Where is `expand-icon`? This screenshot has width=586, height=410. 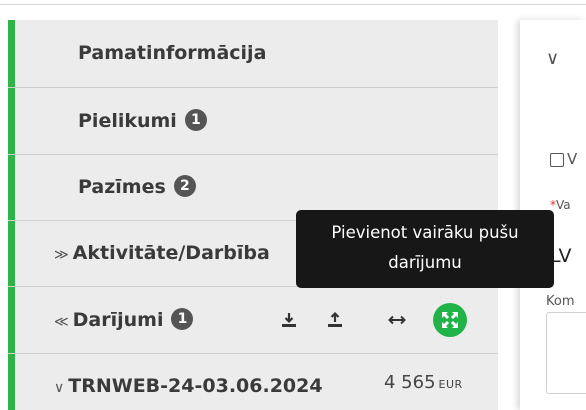
expand-icon is located at coordinates (450, 320).